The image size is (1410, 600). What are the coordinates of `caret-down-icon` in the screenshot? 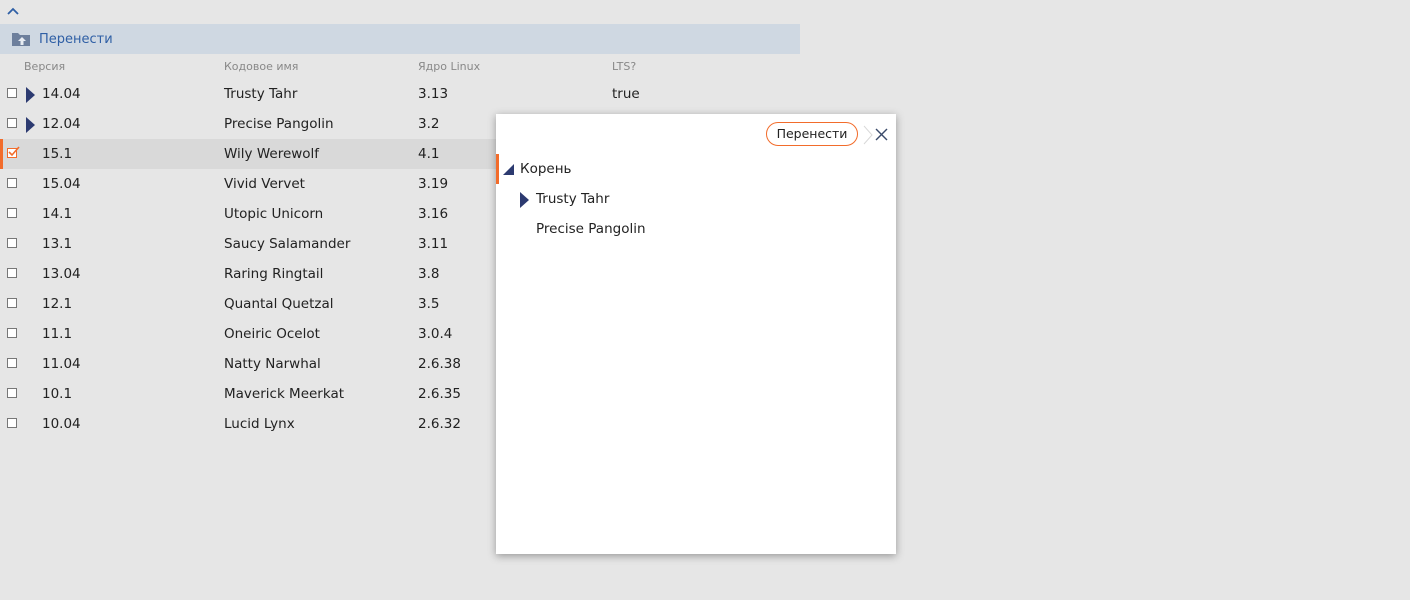 It's located at (508, 169).